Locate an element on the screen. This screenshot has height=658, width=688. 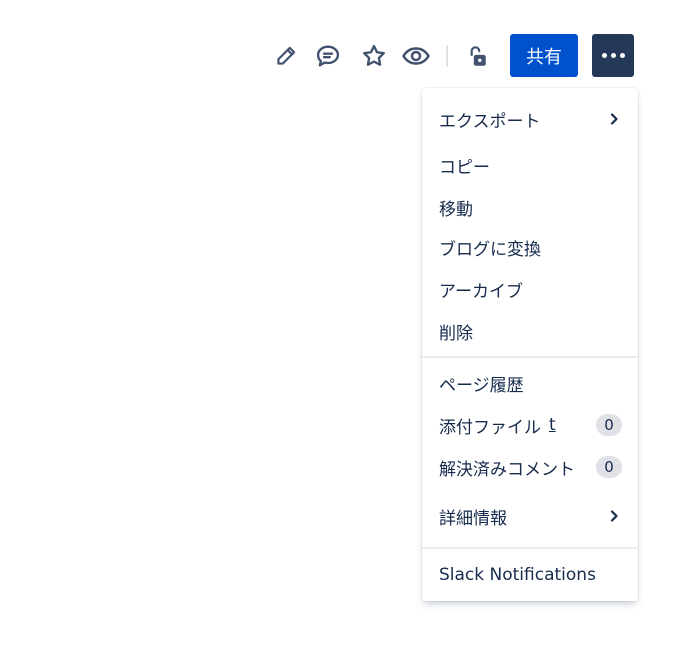
menu-item-label: ページ履歴 is located at coordinates (481, 385).